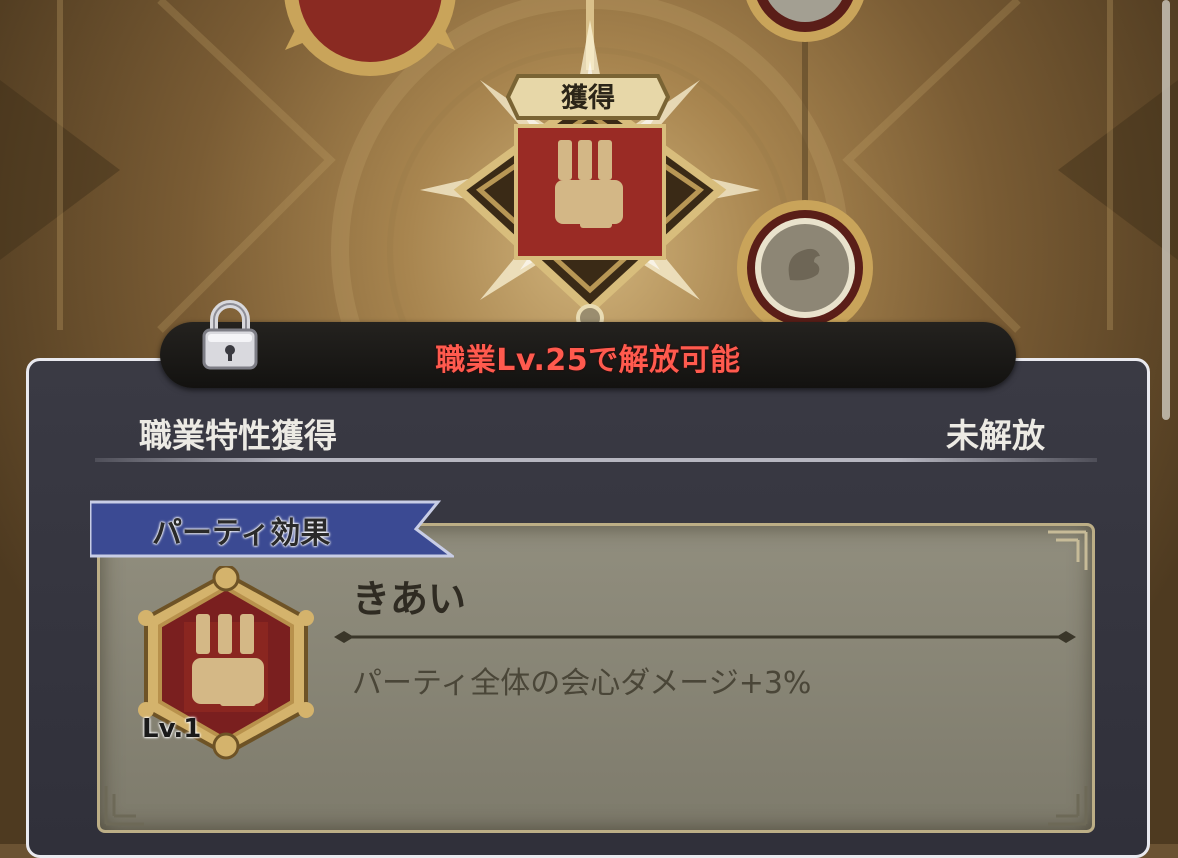 Image resolution: width=1178 pixels, height=858 pixels. Describe the element at coordinates (995, 435) in the screenshot. I see `status-label: 未解放` at that location.